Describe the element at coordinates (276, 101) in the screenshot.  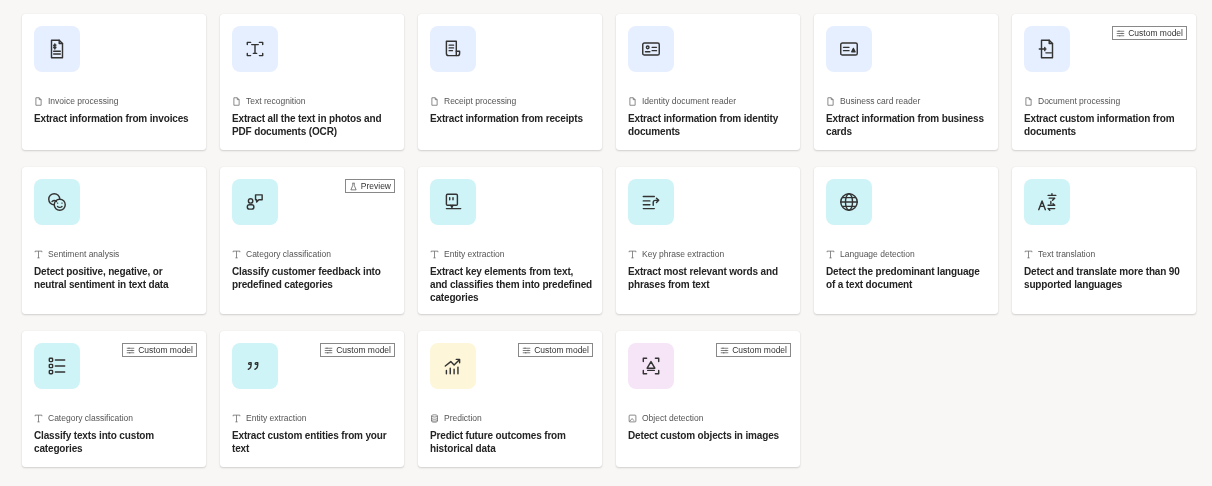
I see `category-label: Text recognition` at that location.